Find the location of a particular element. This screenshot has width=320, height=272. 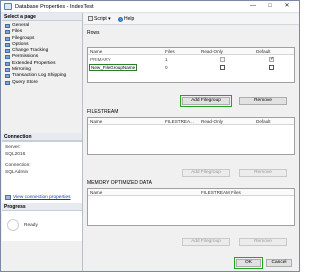

connection-properties-icon is located at coordinates (8, 197).